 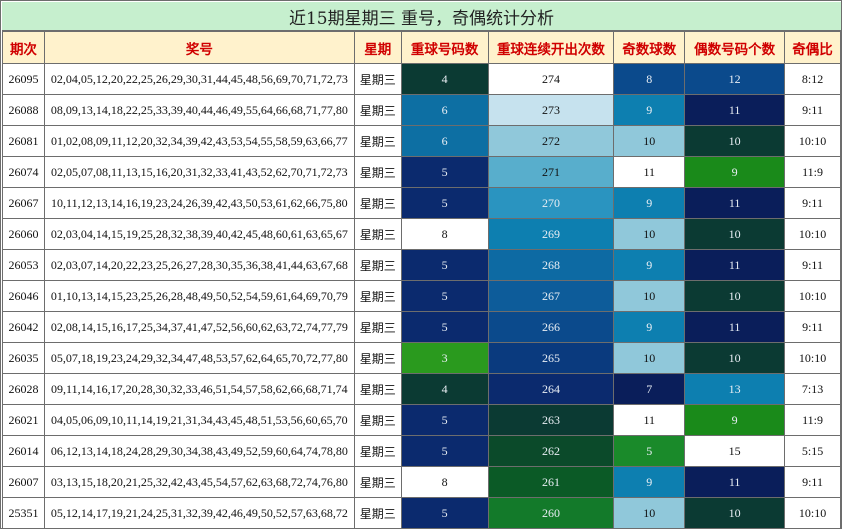 I want to click on repeat-cell: 3, so click(x=444, y=358).